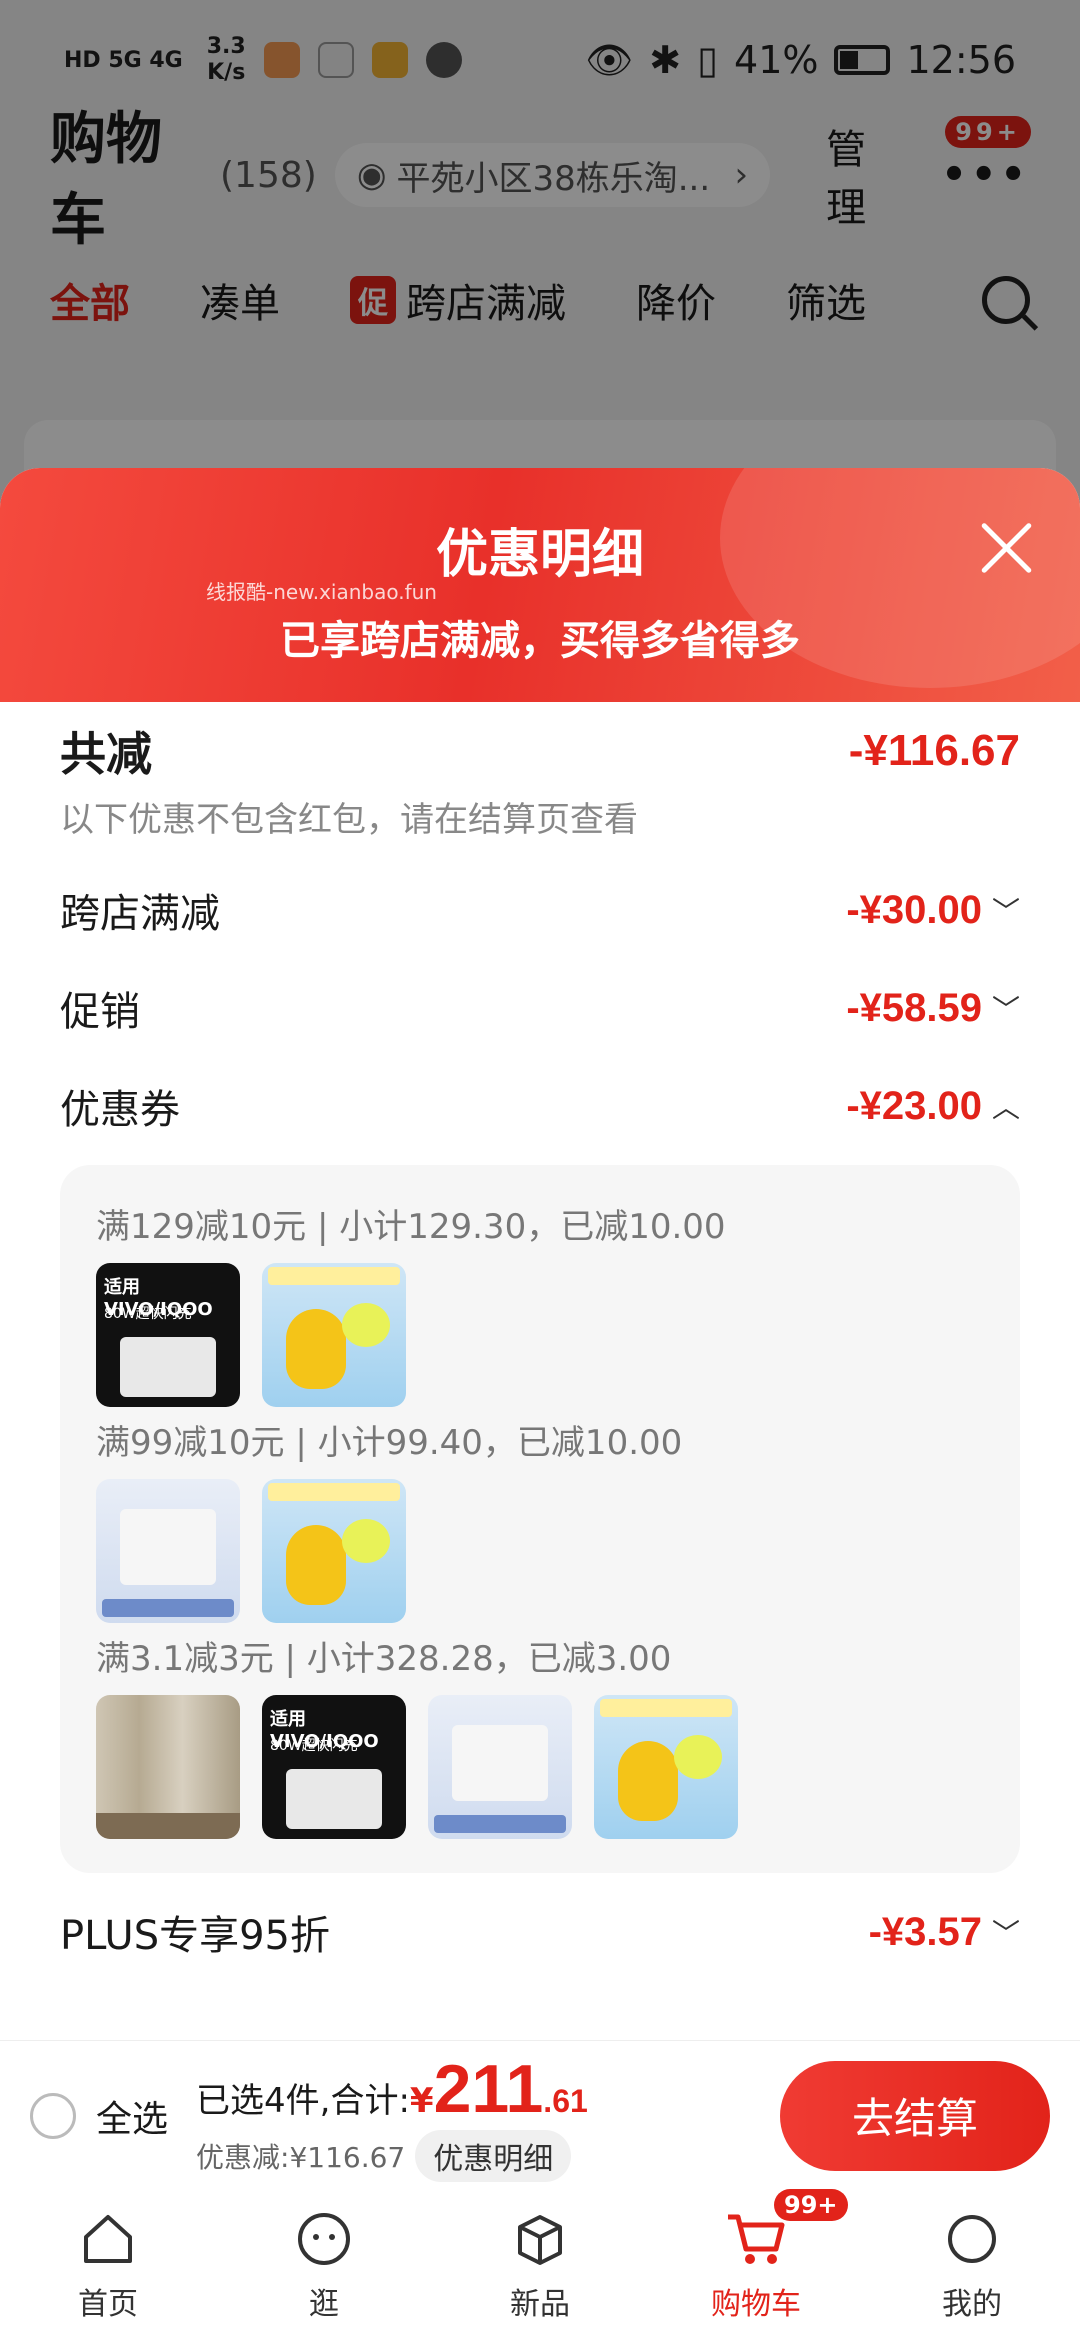  I want to click on price-decimal: .61, so click(565, 2100).